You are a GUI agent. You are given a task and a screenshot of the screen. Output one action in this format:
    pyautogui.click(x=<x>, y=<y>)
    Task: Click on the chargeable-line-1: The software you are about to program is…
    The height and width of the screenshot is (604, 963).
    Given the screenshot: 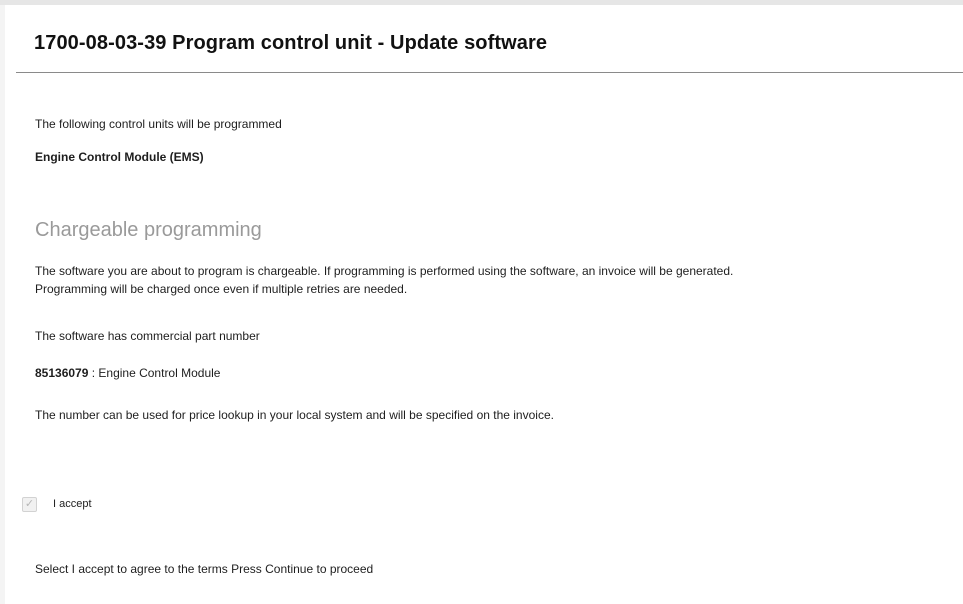 What is the action you would take?
    pyautogui.click(x=384, y=271)
    